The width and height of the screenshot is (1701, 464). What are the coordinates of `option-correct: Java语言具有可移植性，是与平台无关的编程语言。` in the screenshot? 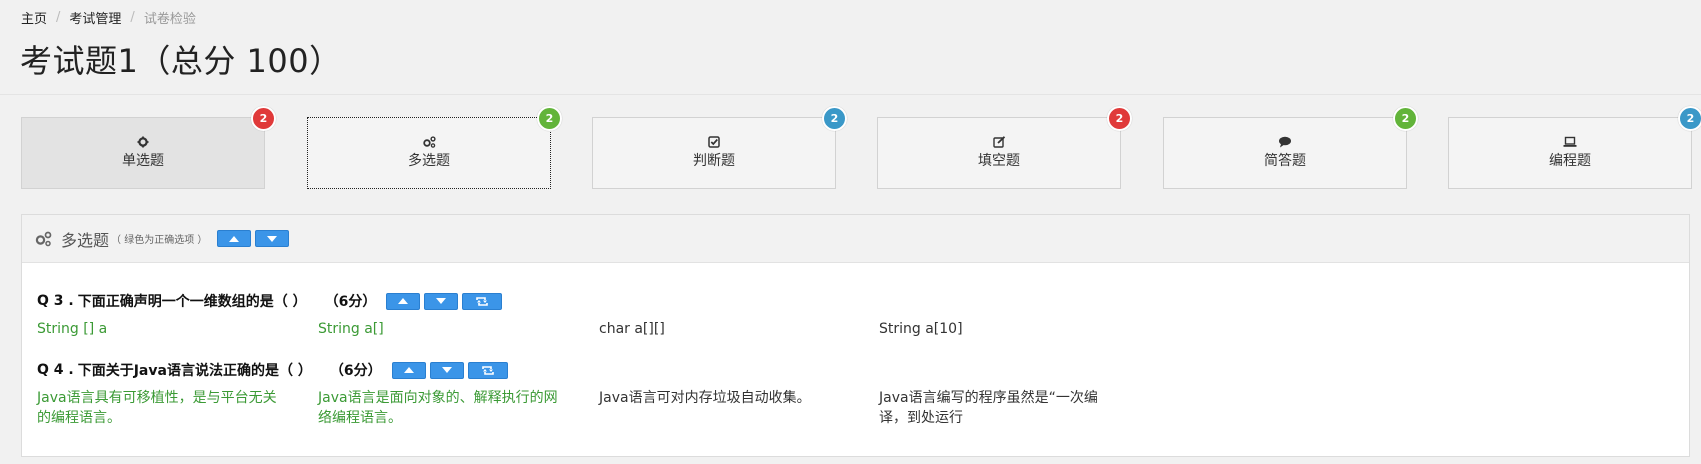 It's located at (157, 408).